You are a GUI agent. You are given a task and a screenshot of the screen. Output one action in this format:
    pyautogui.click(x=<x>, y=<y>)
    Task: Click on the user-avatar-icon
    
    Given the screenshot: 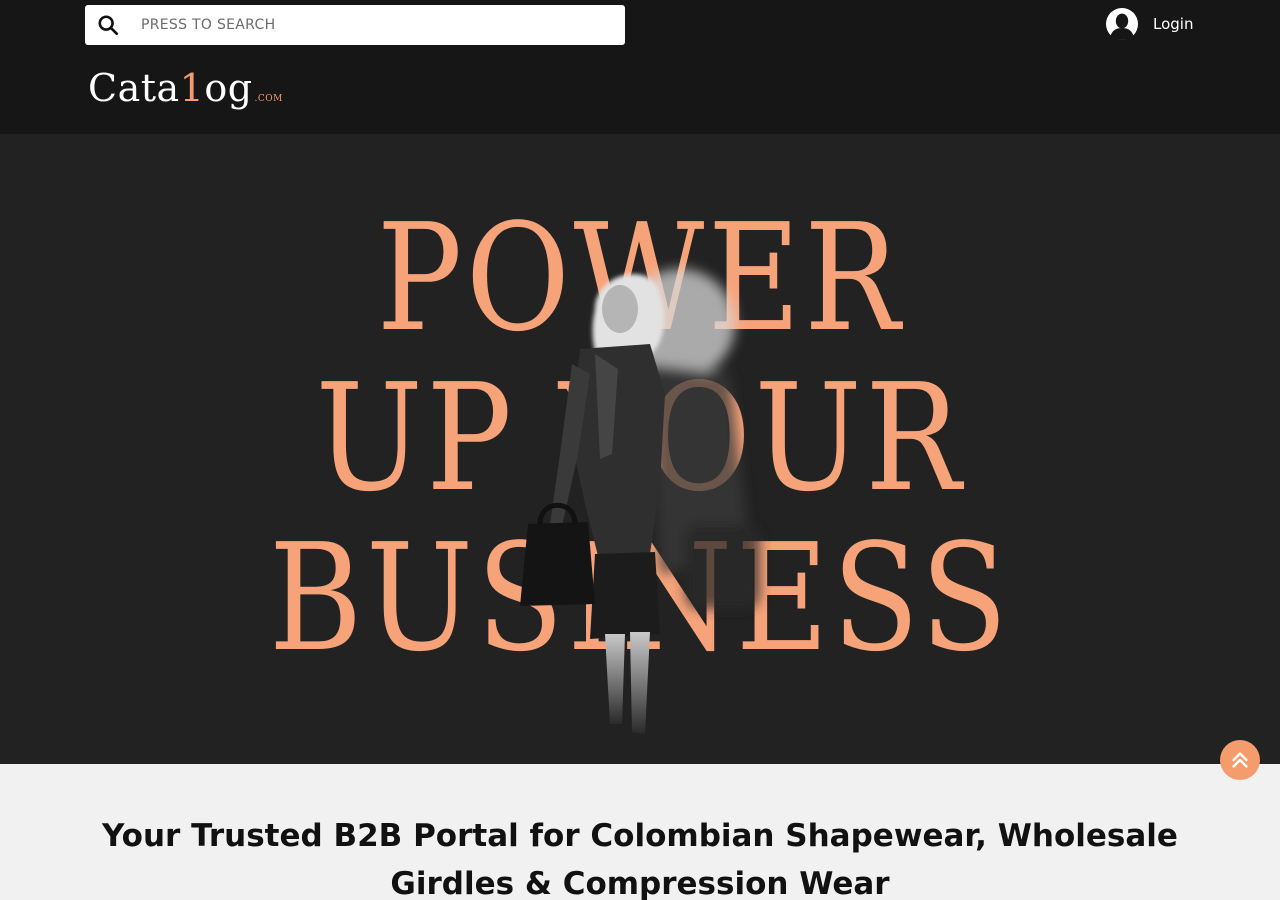 What is the action you would take?
    pyautogui.click(x=1122, y=24)
    